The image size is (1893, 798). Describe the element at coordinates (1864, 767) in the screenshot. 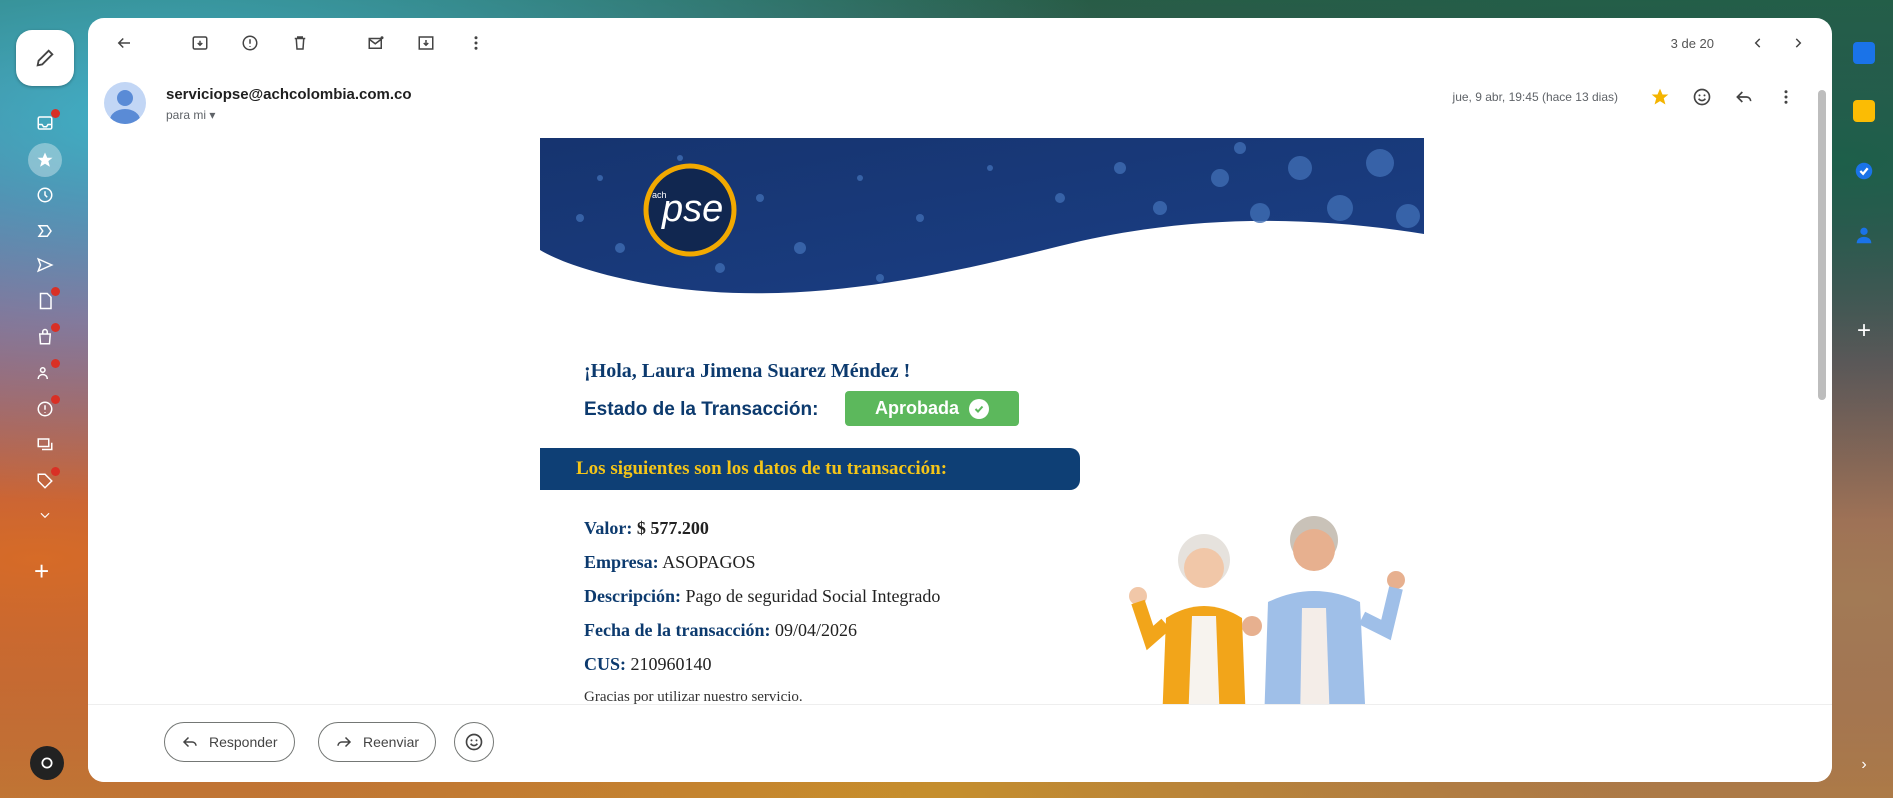

I see `expand-panel-icon: ›` at that location.